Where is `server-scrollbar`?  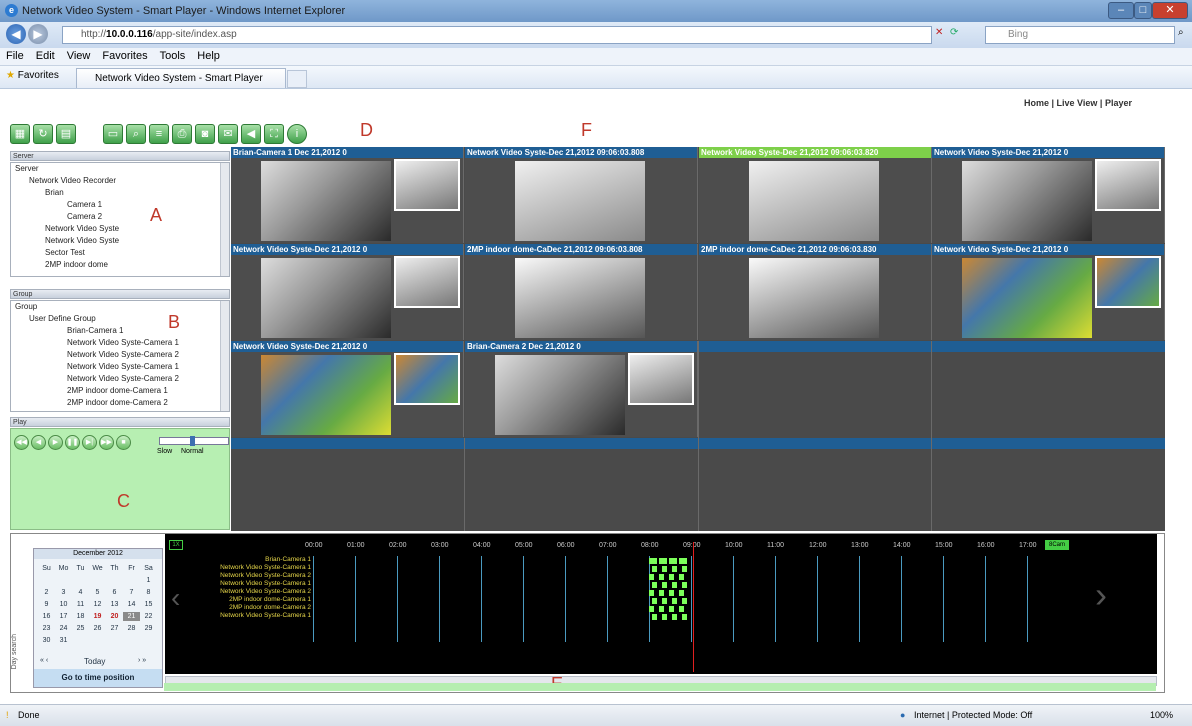 server-scrollbar is located at coordinates (224, 219).